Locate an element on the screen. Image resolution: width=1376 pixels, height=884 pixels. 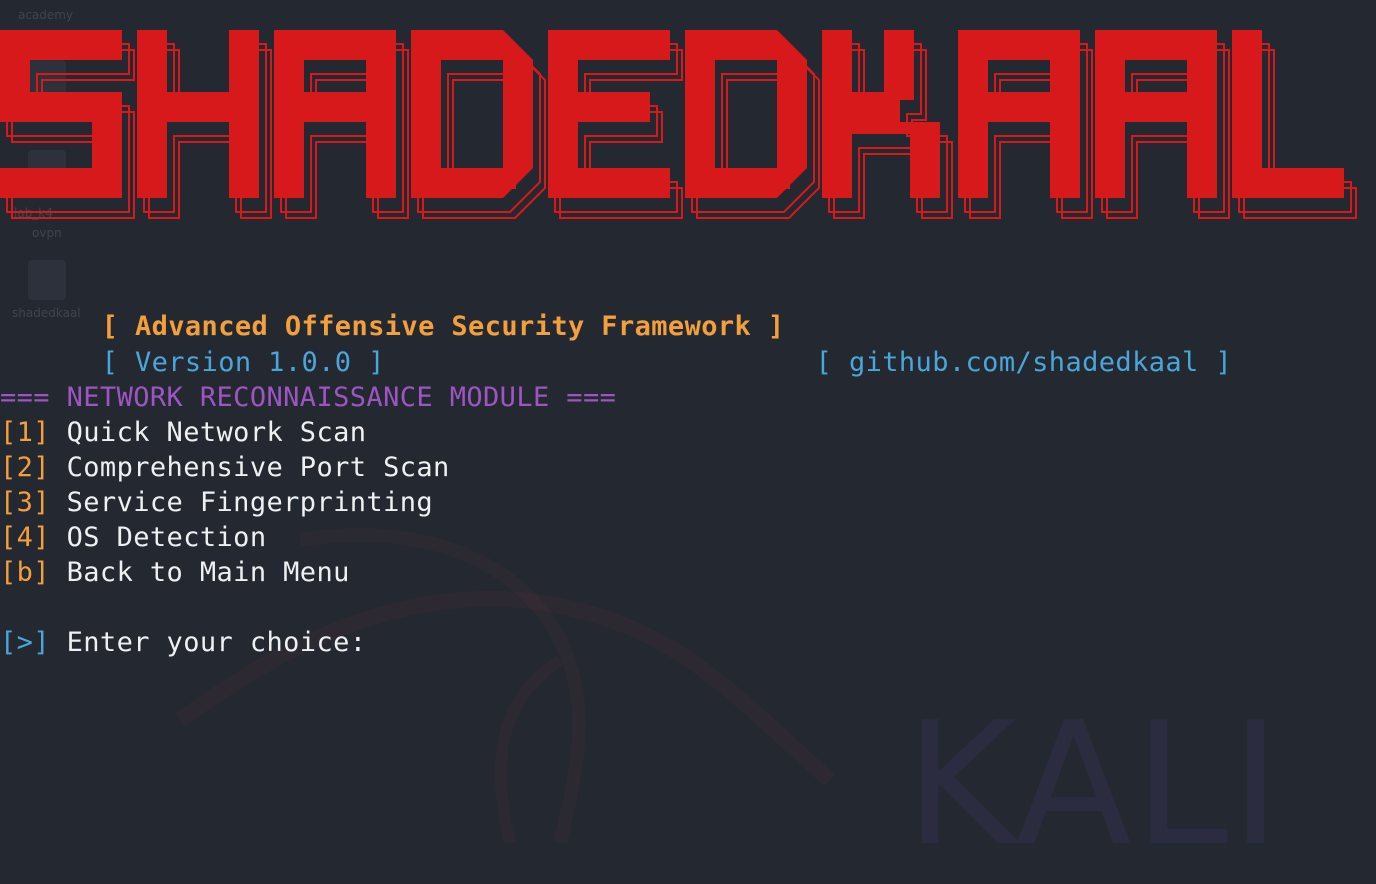
menu-label: Quick Network Scan is located at coordinates (216, 432).